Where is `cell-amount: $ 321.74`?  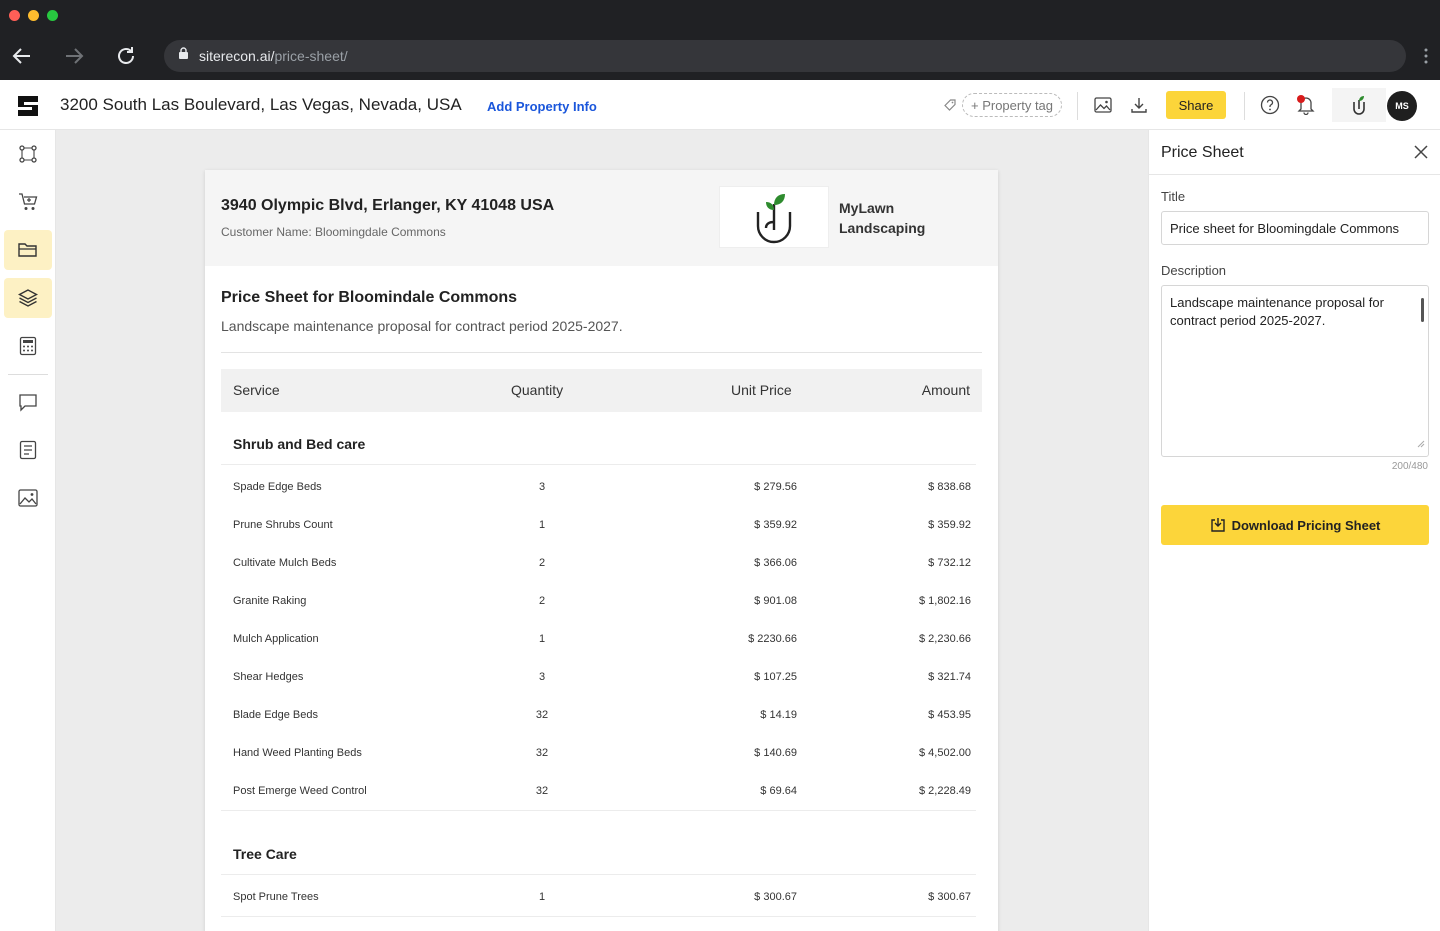 cell-amount: $ 321.74 is located at coordinates (949, 677).